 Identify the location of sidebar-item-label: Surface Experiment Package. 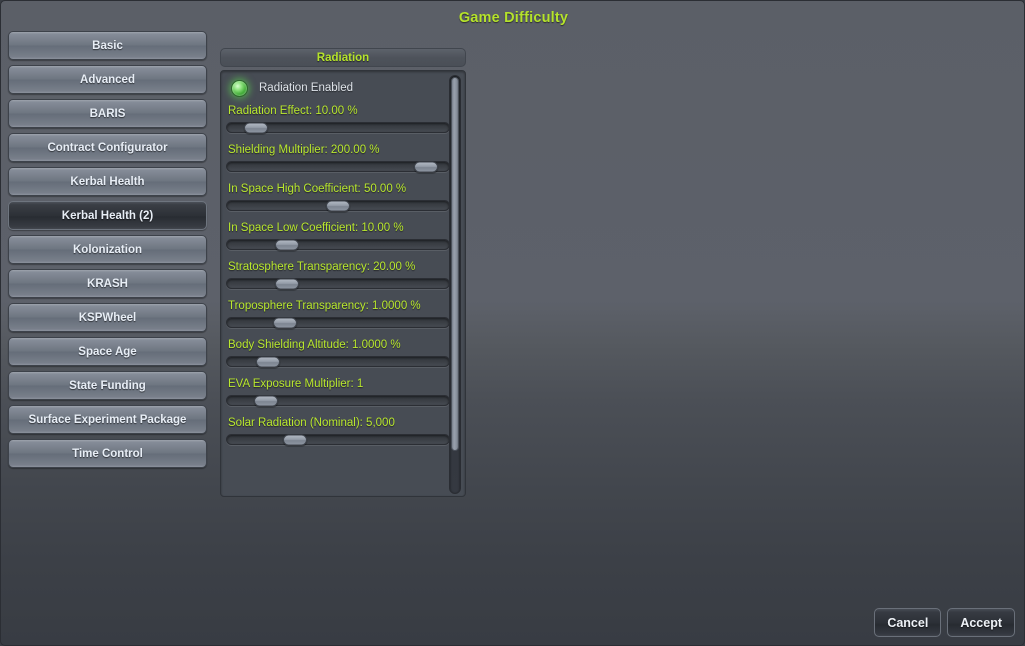
(107, 419).